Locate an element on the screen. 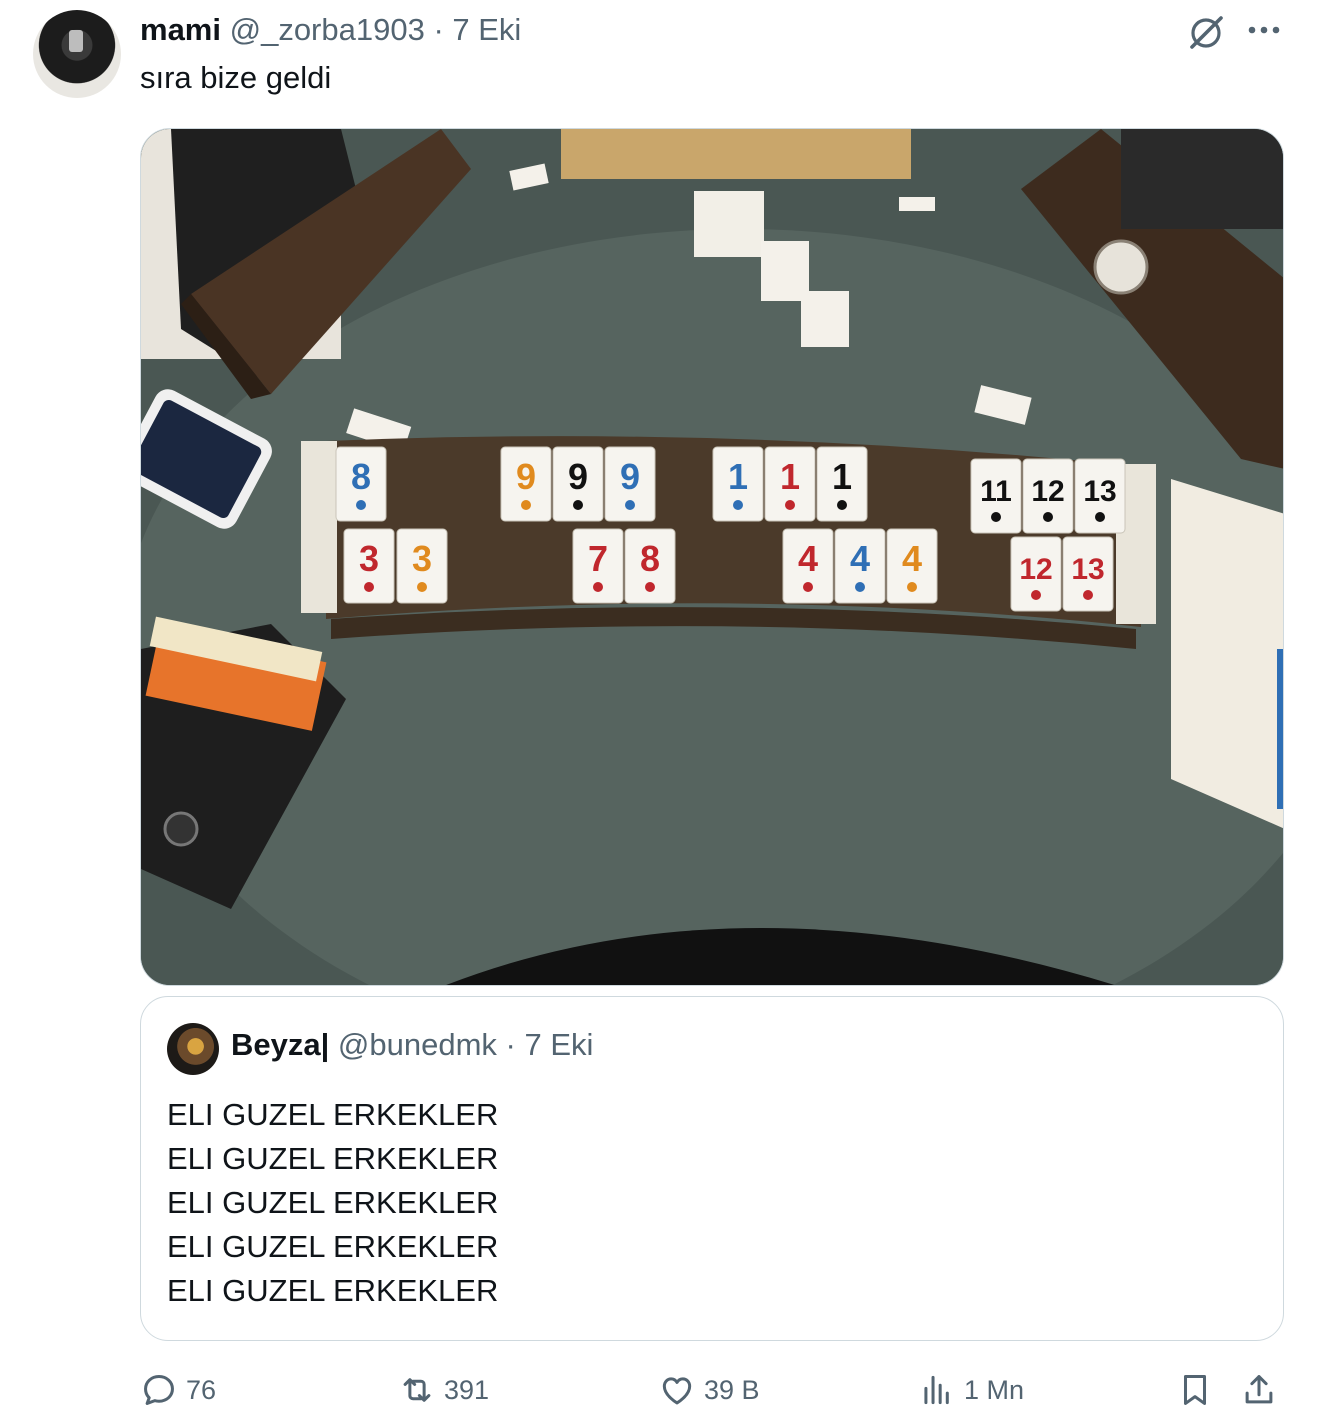 The image size is (1324, 1416). rack-tile-top-6: 1 is located at coordinates (842, 484).